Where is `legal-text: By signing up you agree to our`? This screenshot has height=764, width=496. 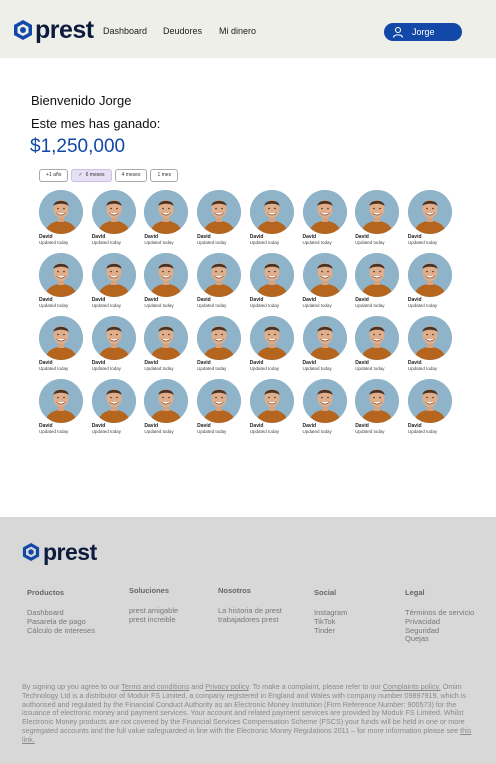
legal-text: By signing up you agree to our is located at coordinates (72, 686).